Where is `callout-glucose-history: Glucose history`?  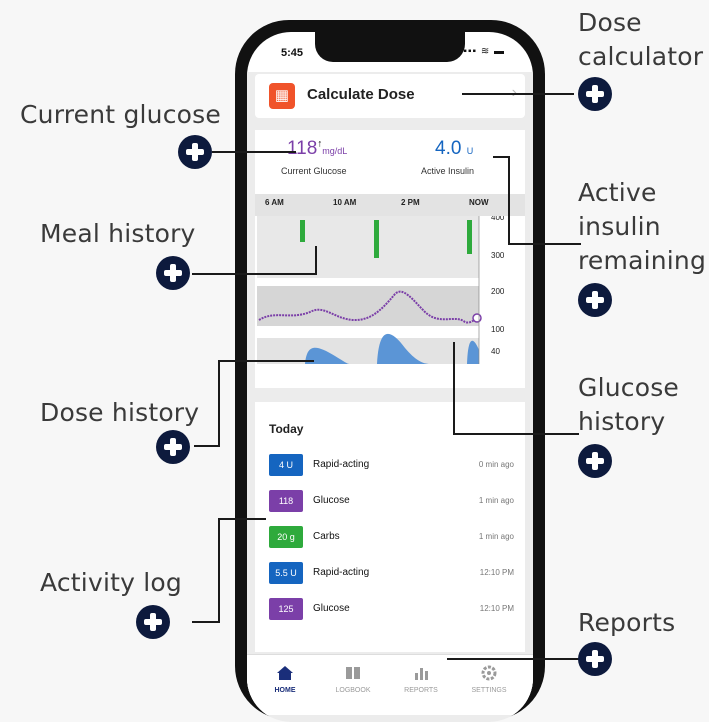
callout-glucose-history: Glucose history is located at coordinates (629, 404).